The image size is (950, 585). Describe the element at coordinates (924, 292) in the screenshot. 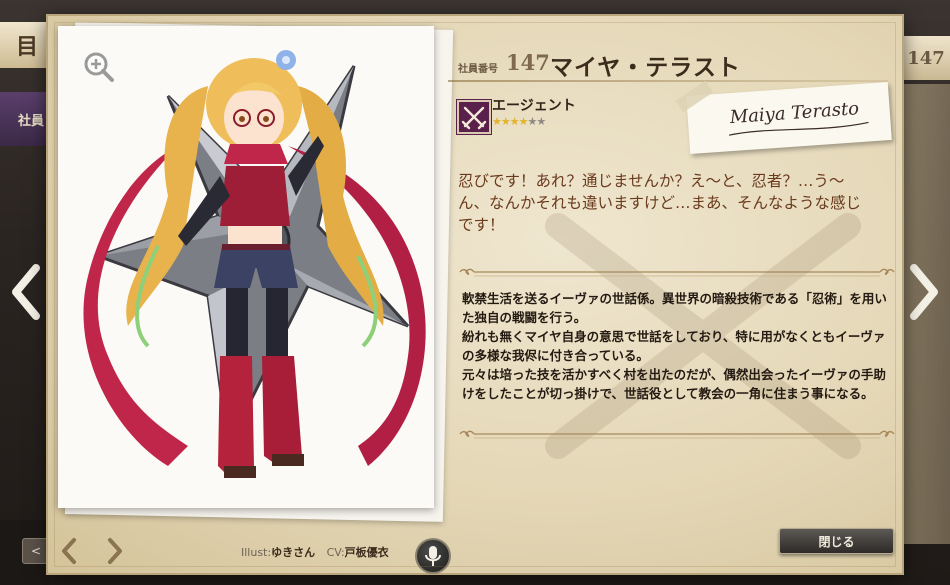

I see `next-character-arrow-icon` at that location.